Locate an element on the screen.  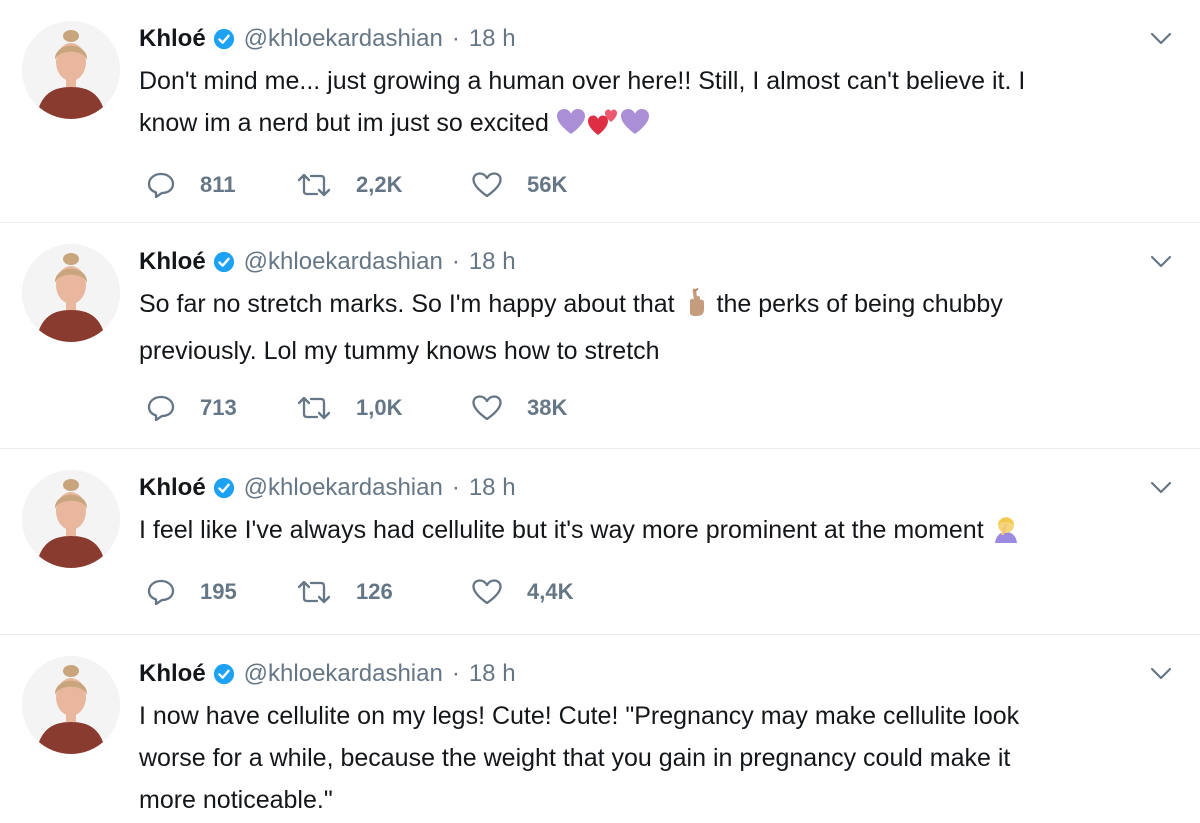
tweet-text-segment: the perks of being chubby is located at coordinates (859, 304).